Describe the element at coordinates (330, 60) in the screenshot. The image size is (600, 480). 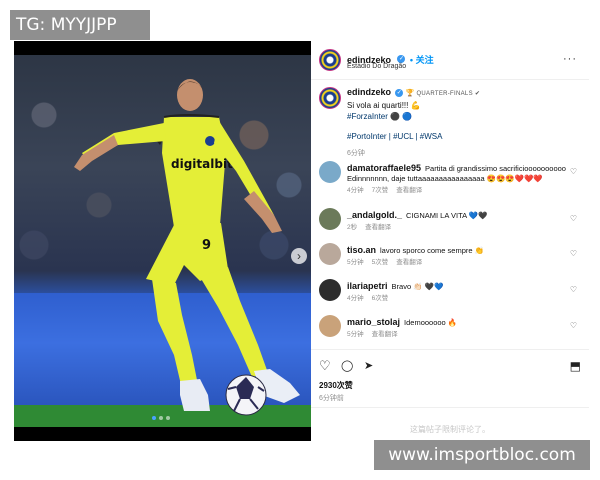
I see `author-avatar` at that location.